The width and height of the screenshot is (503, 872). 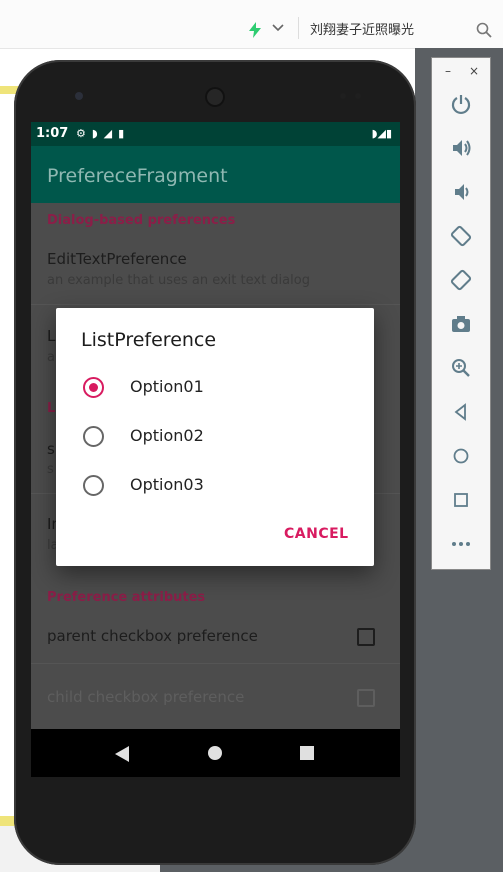 What do you see at coordinates (51, 449) in the screenshot?
I see `pref-title: s` at bounding box center [51, 449].